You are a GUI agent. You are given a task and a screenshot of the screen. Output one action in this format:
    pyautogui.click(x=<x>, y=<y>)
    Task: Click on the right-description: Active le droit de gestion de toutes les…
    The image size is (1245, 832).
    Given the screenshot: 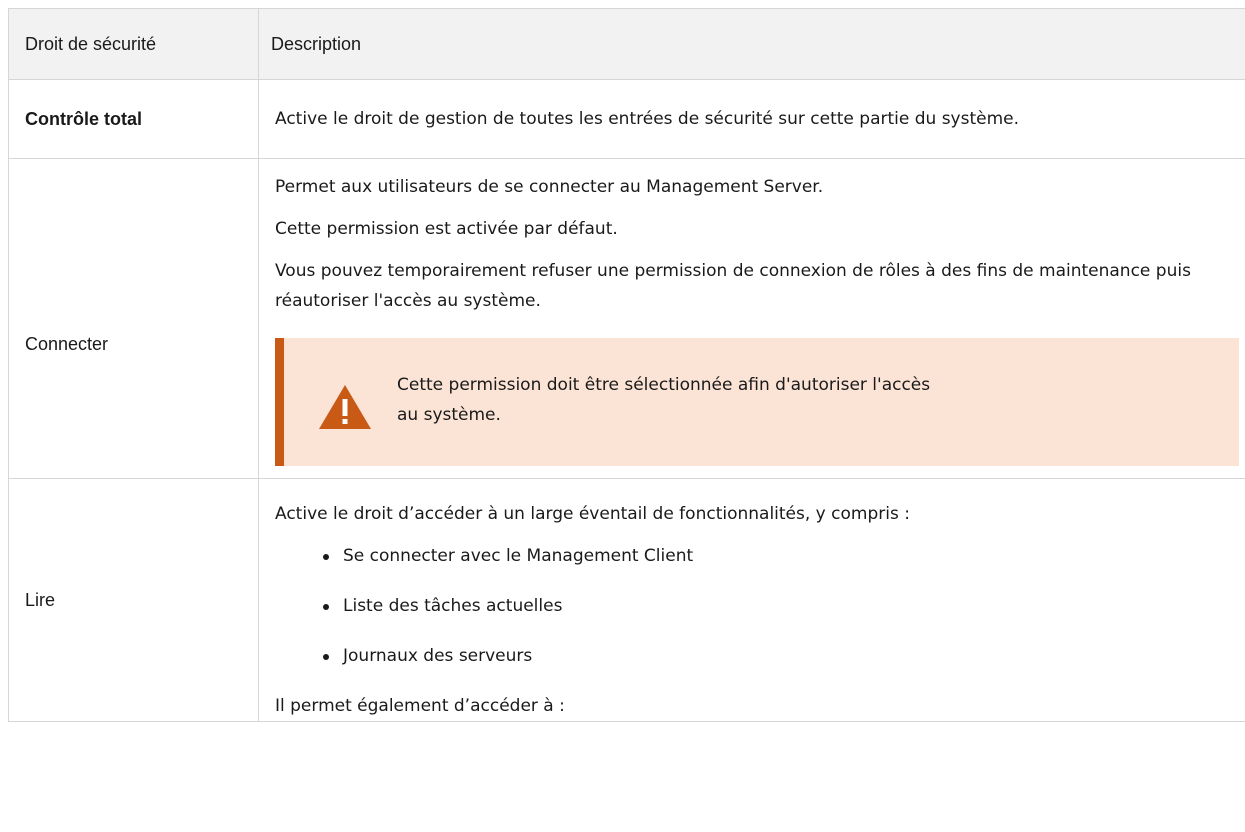 What is the action you would take?
    pyautogui.click(x=751, y=119)
    